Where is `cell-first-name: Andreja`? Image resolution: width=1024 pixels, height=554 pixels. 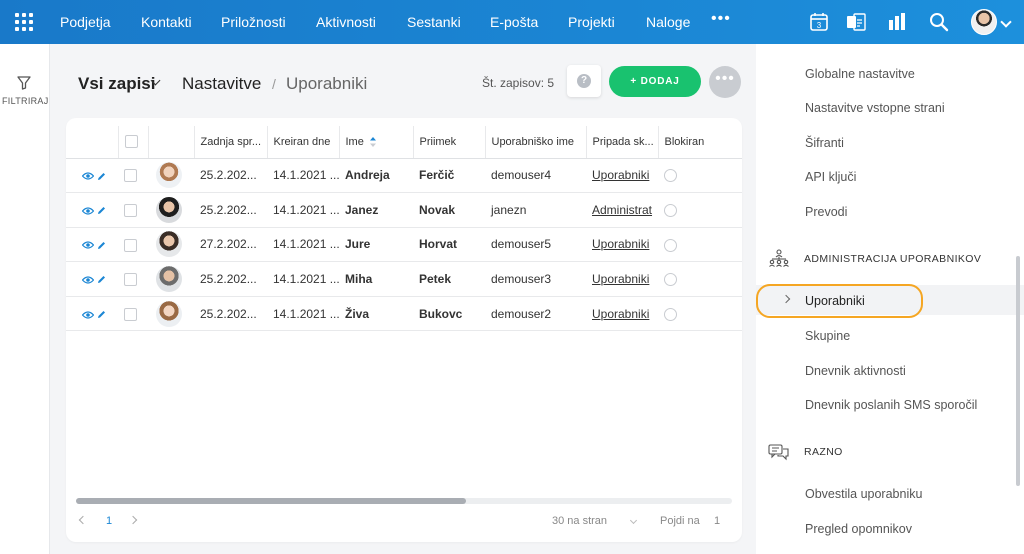 cell-first-name: Andreja is located at coordinates (376, 176).